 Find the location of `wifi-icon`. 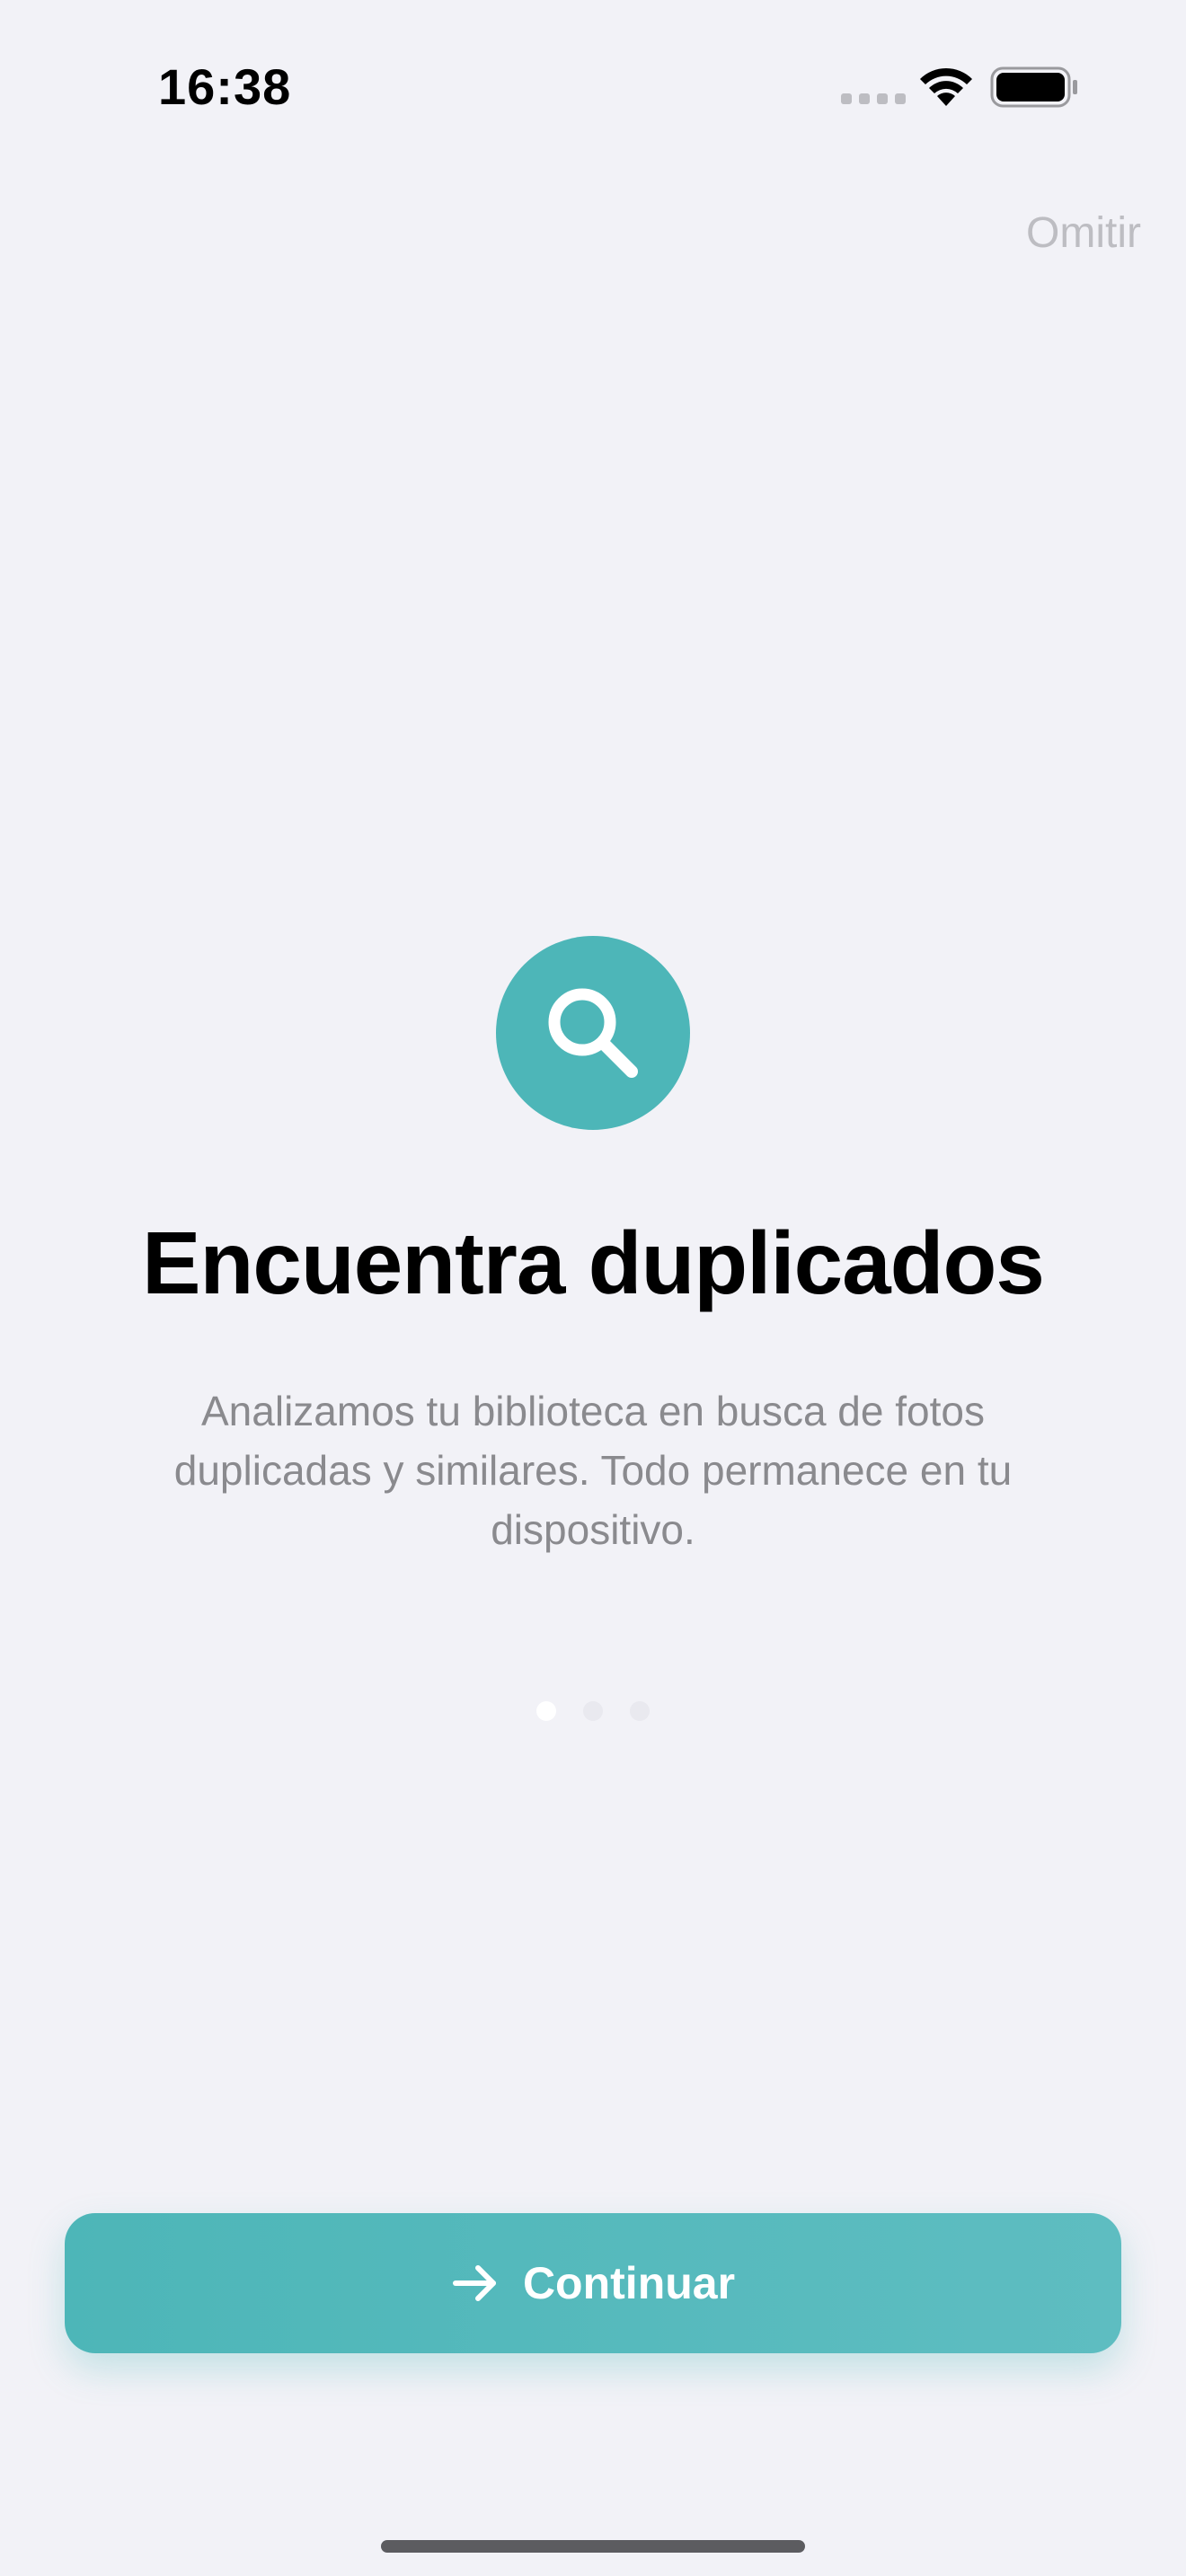

wifi-icon is located at coordinates (946, 86).